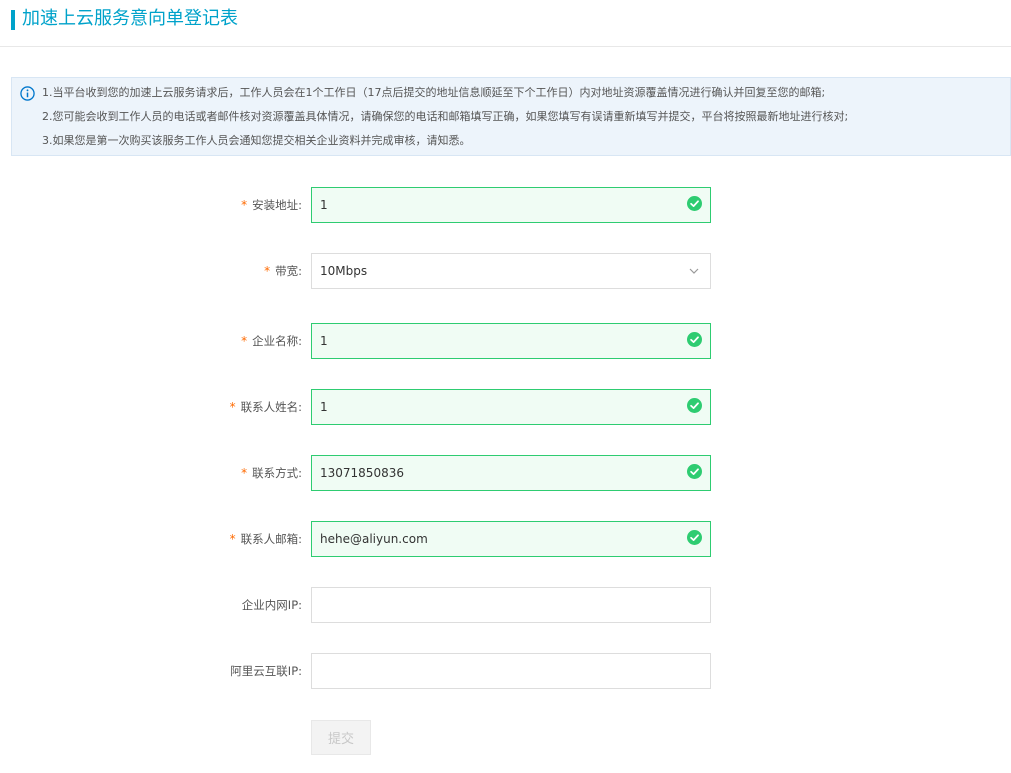 The height and width of the screenshot is (773, 1011). I want to click on install-address-label: * 安装地址:, so click(271, 205).